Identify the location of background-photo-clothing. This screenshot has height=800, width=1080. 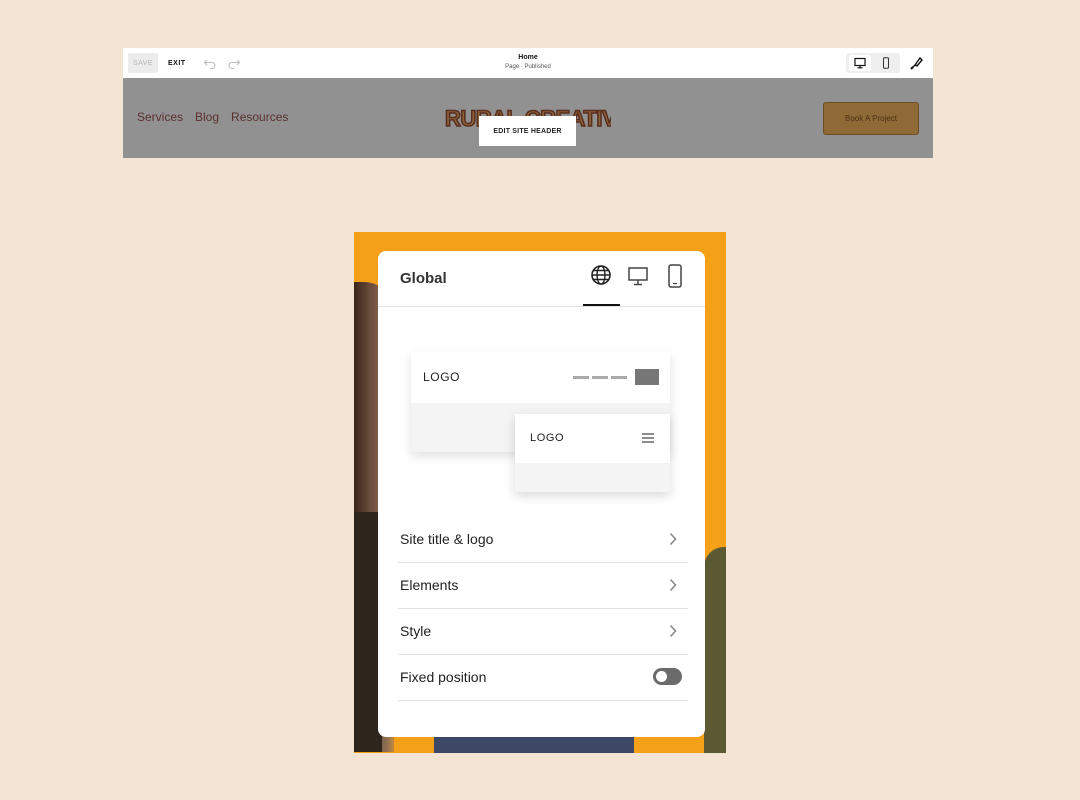
(534, 745).